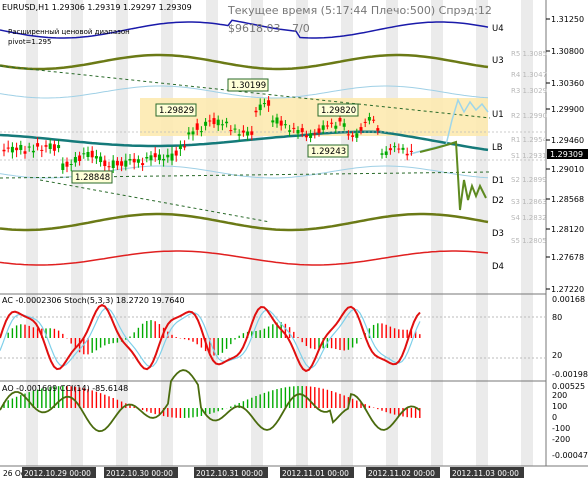 This screenshot has width=588, height=480. What do you see at coordinates (570, 455) in the screenshot?
I see `ao-tick: -0.00047` at bounding box center [570, 455].